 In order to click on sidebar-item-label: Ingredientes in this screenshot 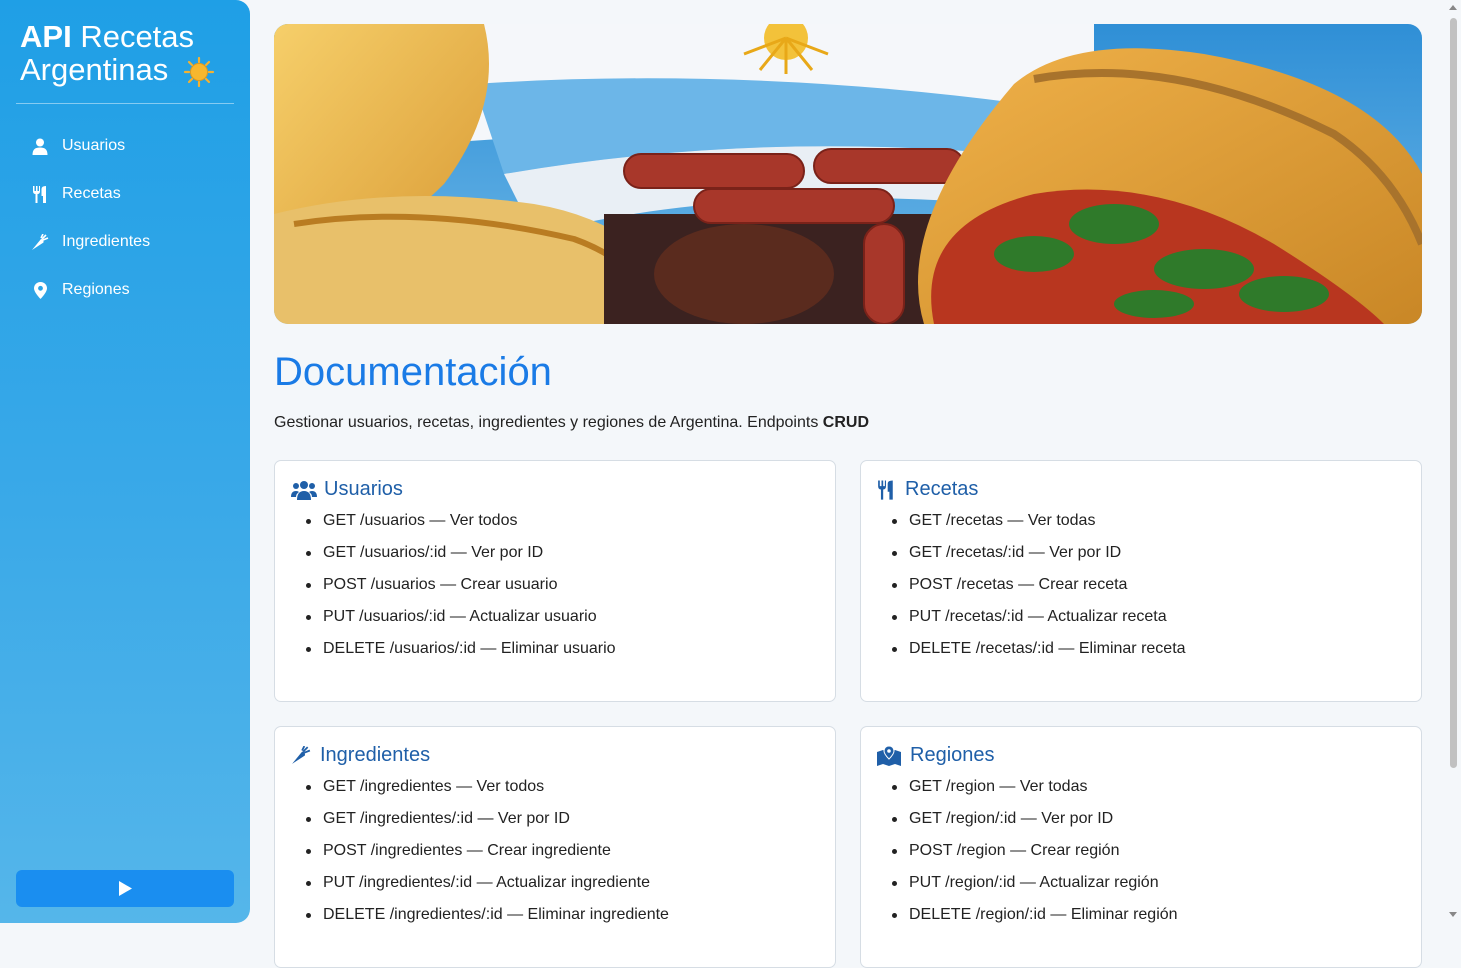, I will do `click(106, 241)`.